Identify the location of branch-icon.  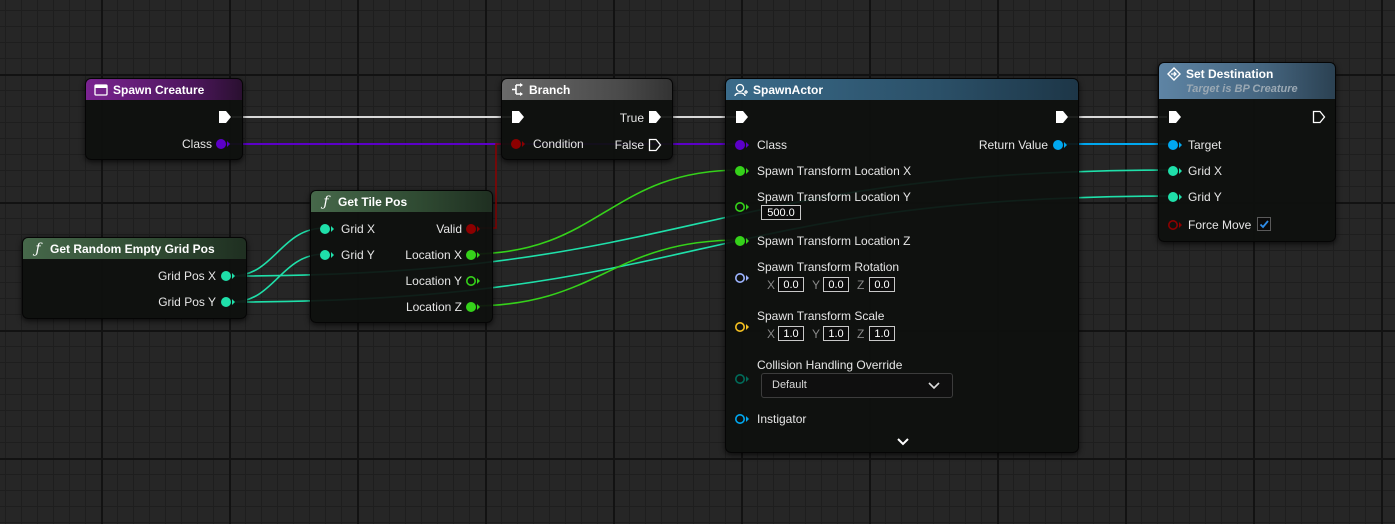
(517, 89).